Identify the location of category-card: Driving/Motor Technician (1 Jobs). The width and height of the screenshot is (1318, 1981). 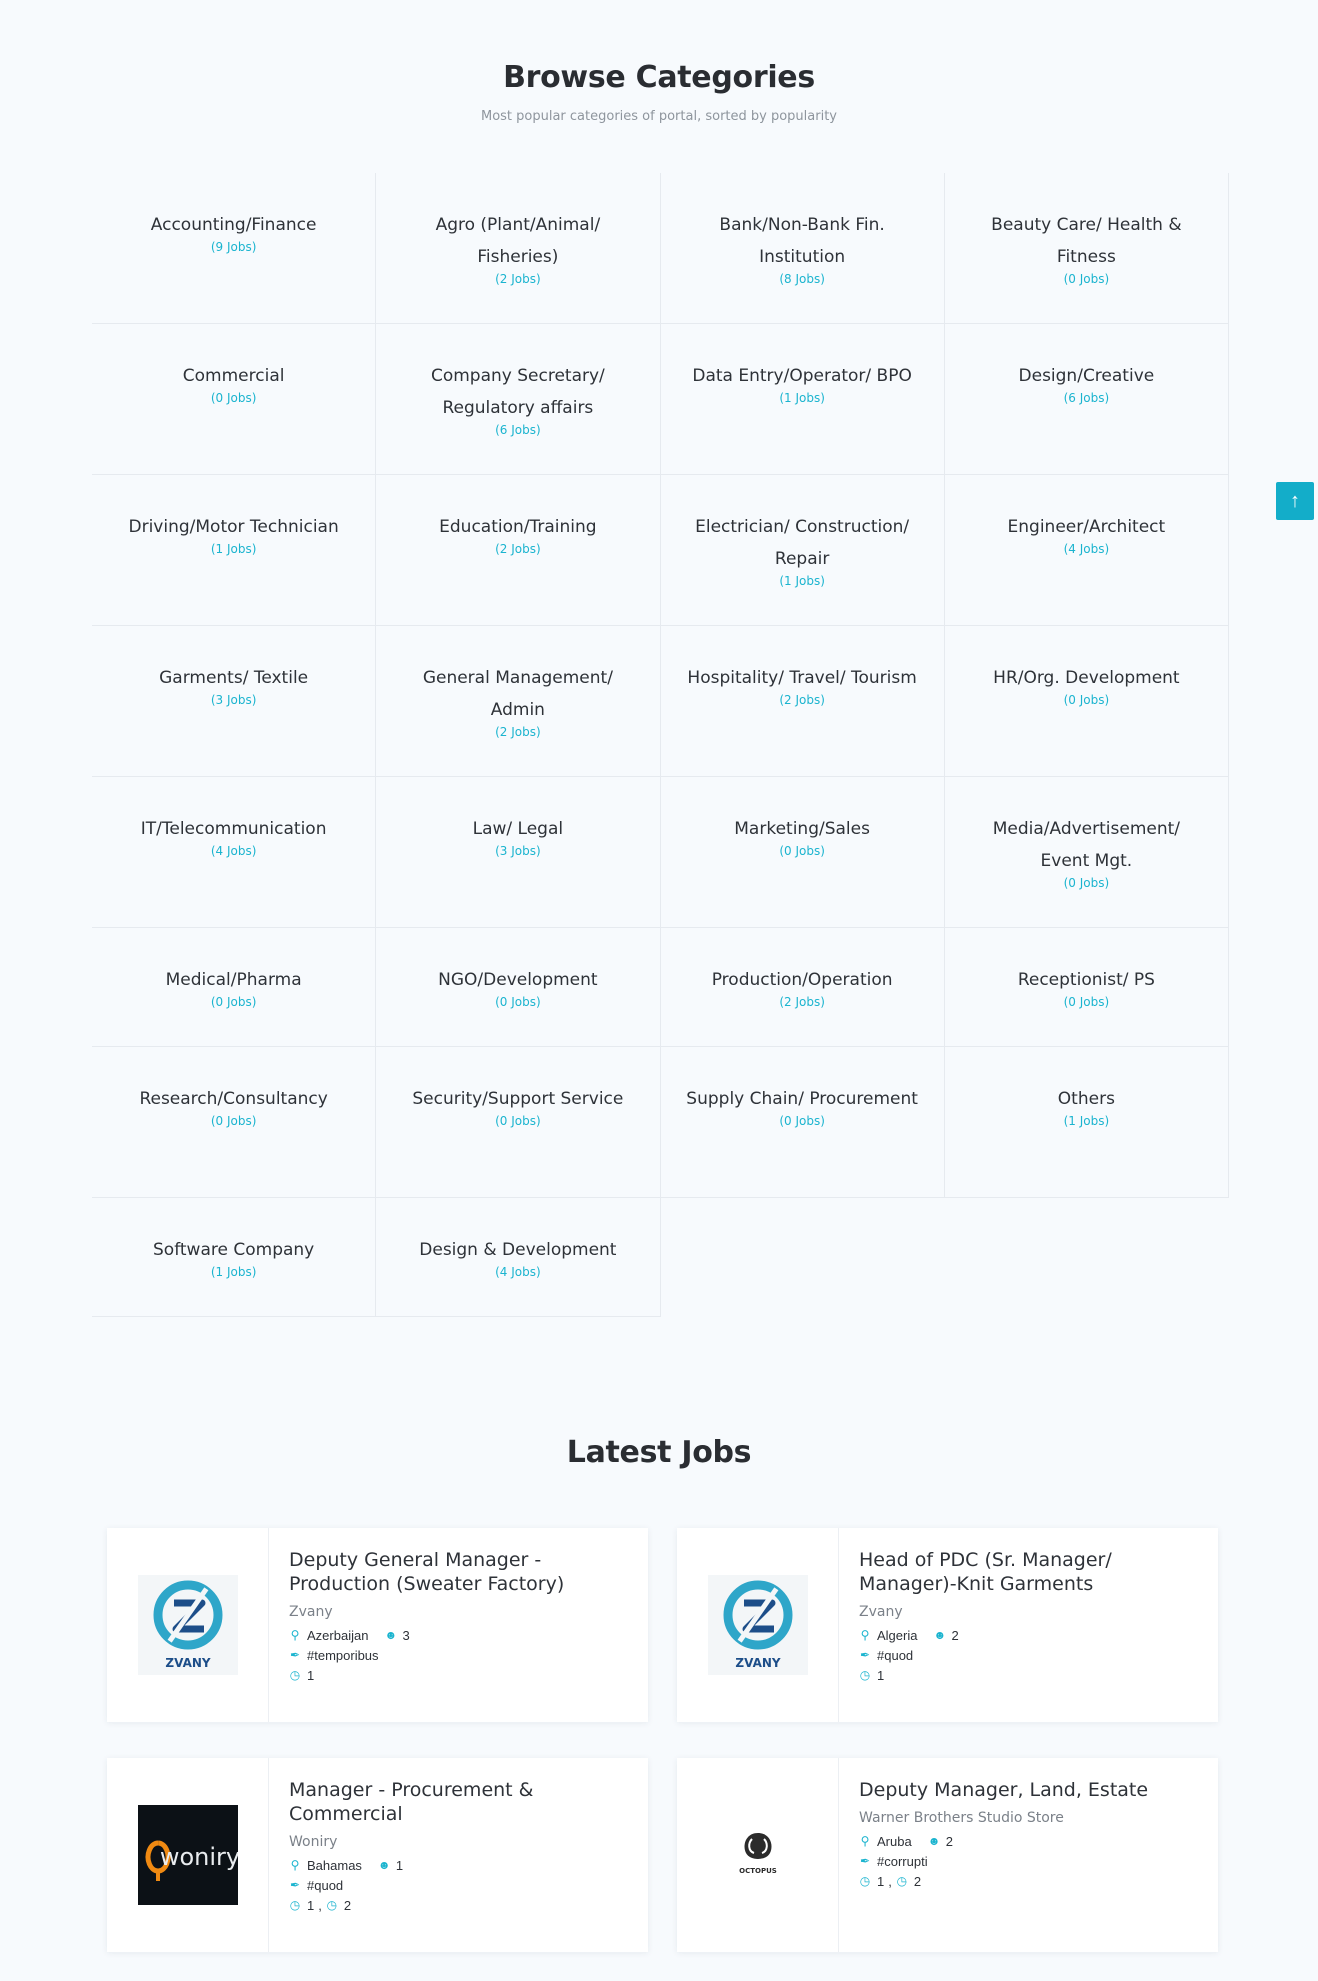
(234, 550).